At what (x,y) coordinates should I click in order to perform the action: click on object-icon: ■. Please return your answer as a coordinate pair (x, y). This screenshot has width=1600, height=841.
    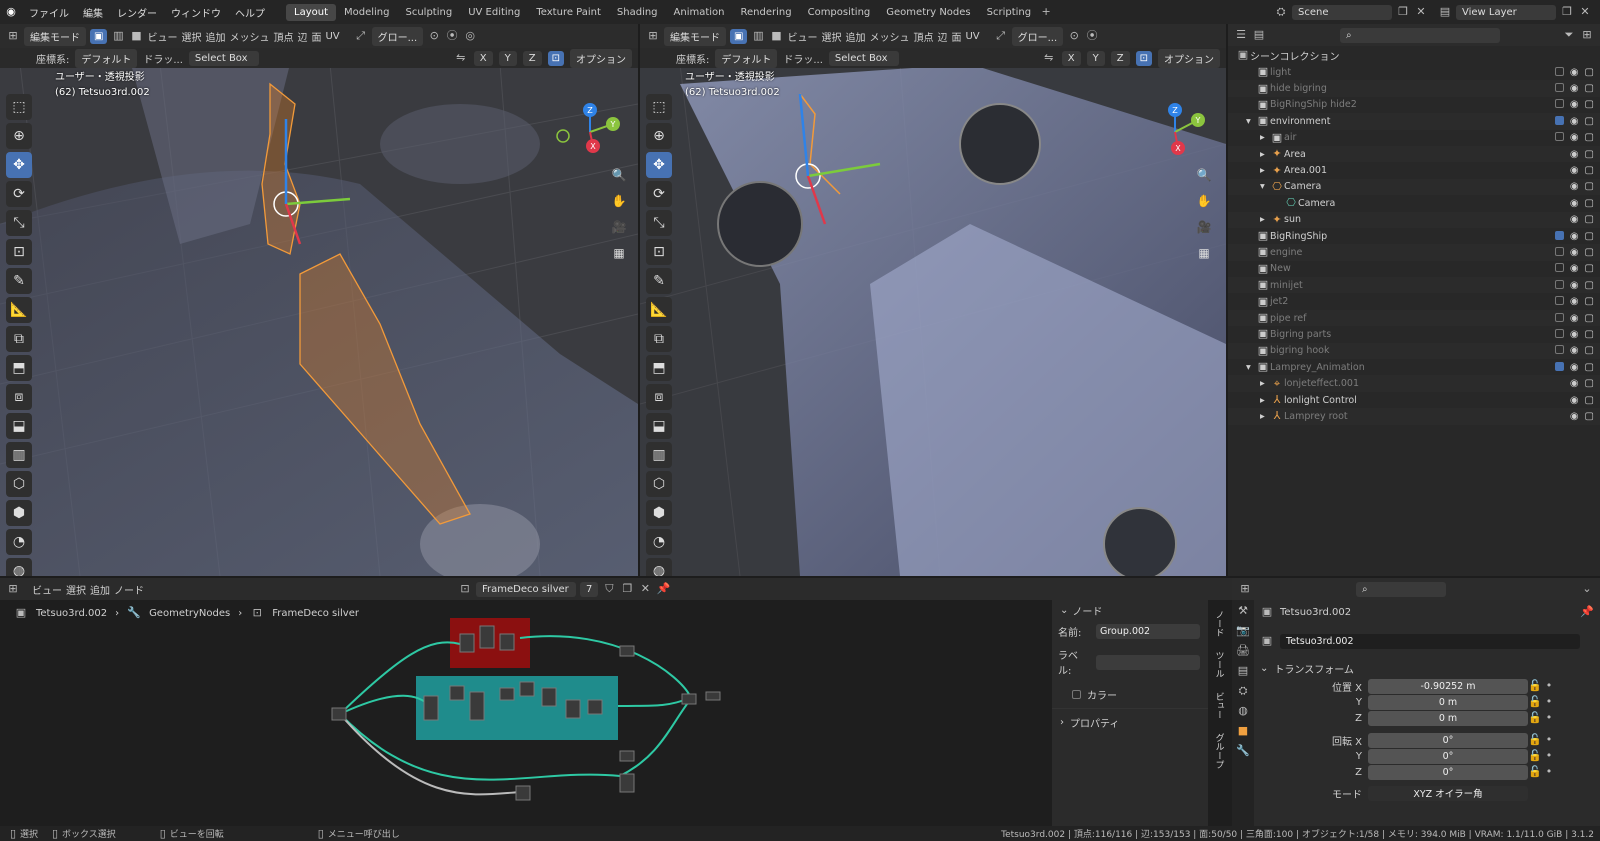
    Looking at the image, I should click on (1243, 731).